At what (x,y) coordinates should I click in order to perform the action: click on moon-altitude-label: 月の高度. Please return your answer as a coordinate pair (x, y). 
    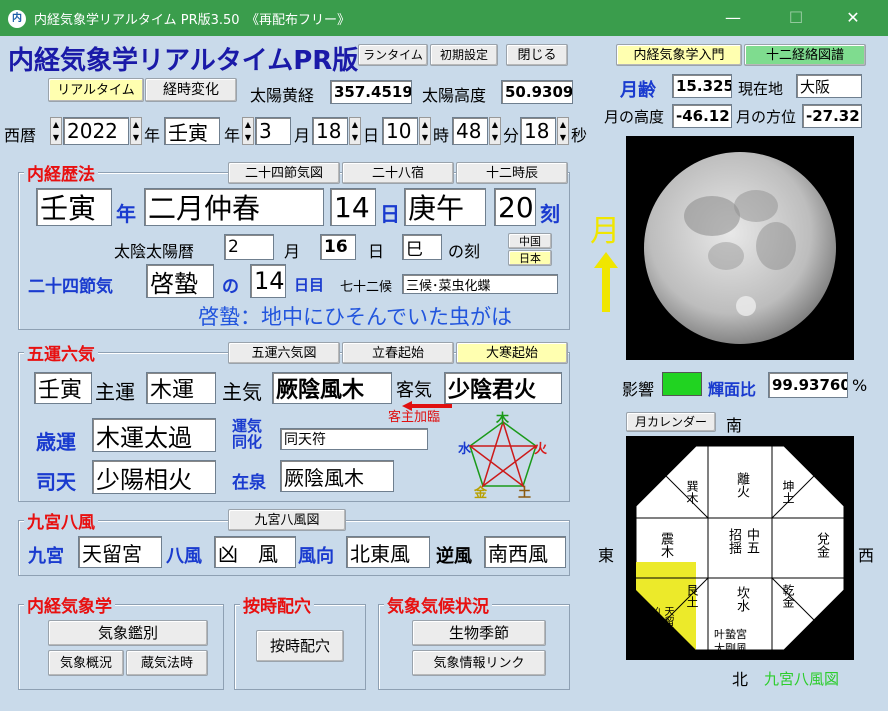
    Looking at the image, I should click on (634, 117).